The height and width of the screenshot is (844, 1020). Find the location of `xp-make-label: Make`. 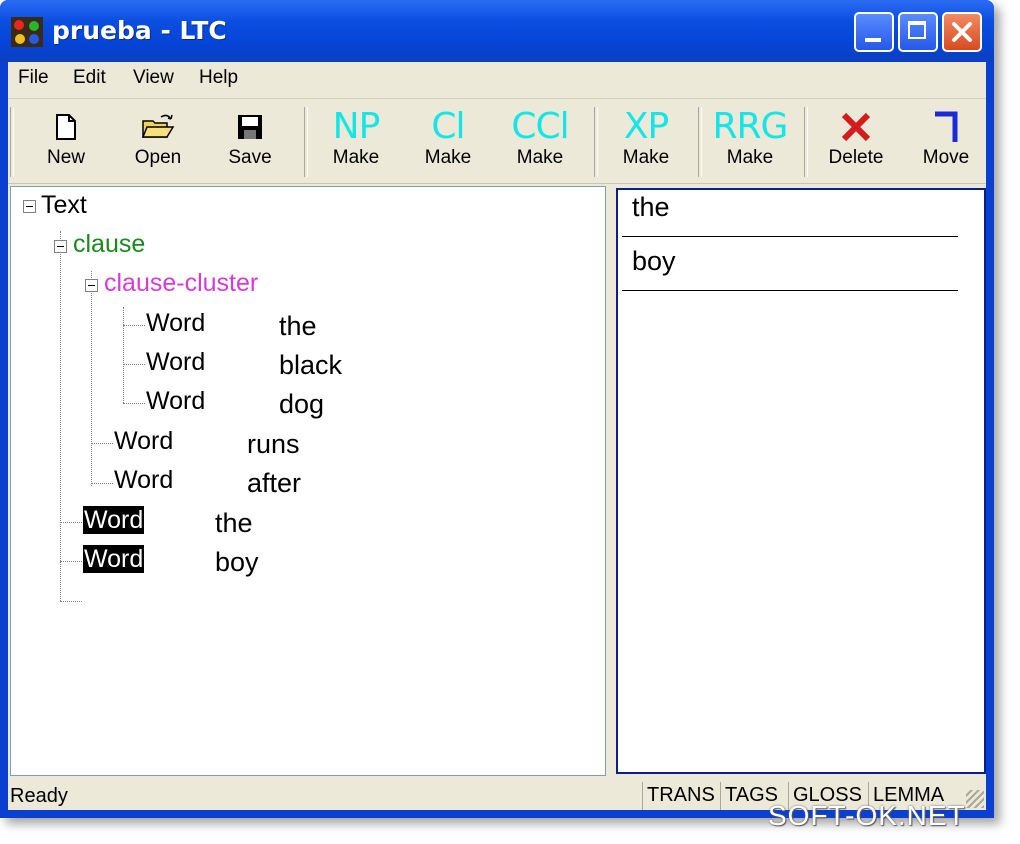

xp-make-label: Make is located at coordinates (646, 157).